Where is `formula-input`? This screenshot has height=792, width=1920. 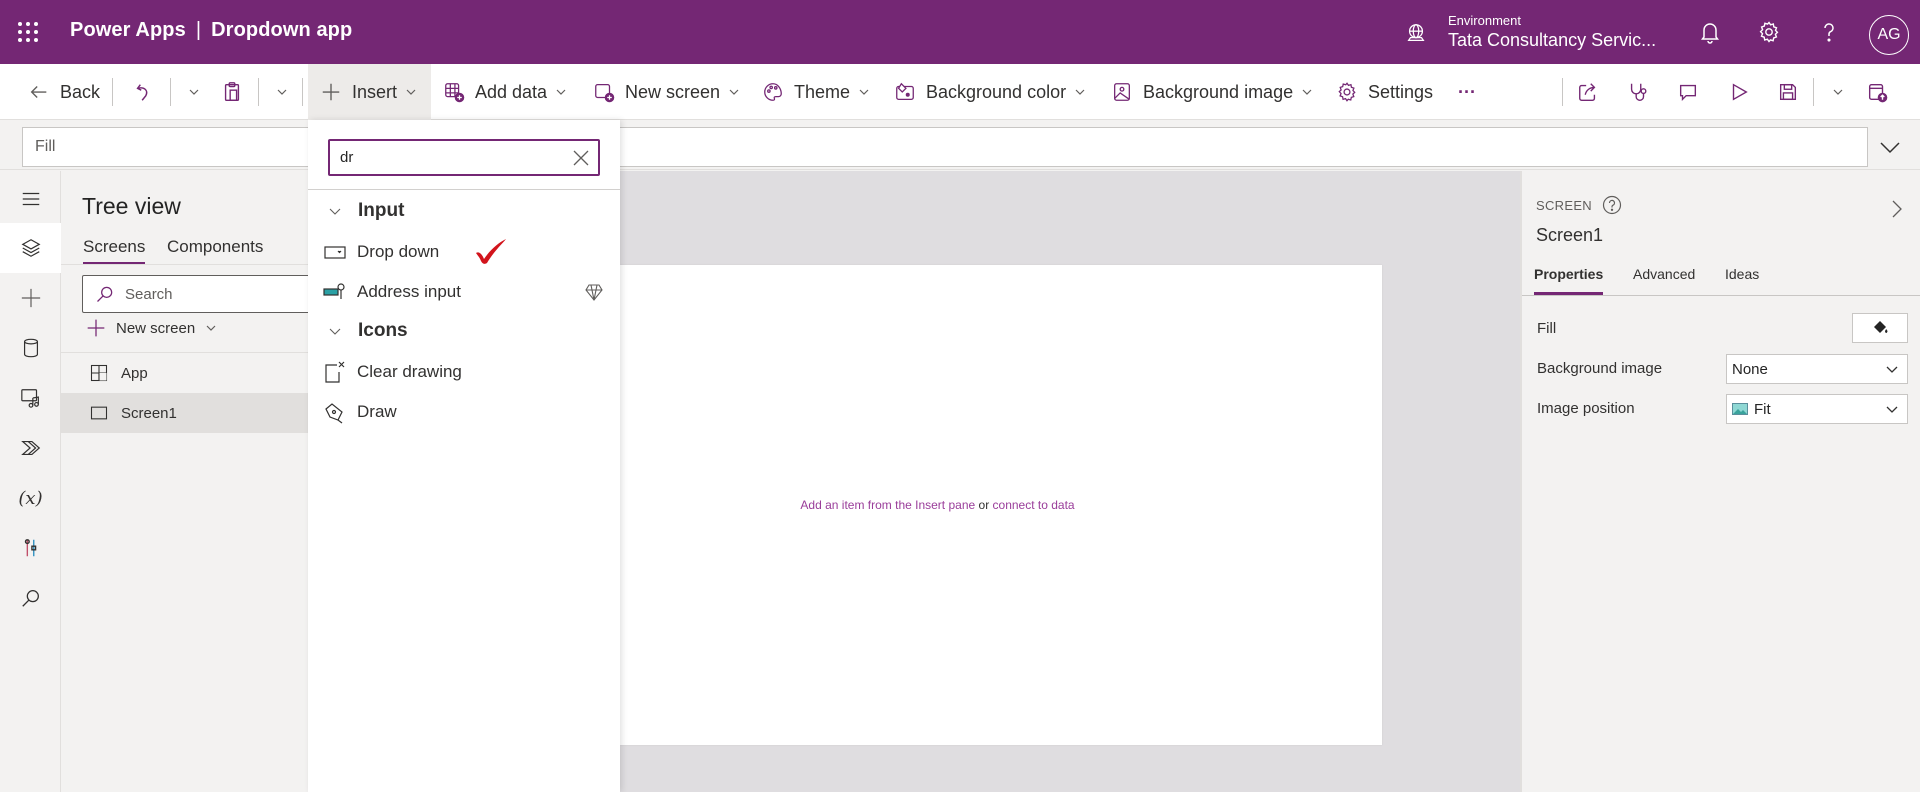 formula-input is located at coordinates (1244, 147).